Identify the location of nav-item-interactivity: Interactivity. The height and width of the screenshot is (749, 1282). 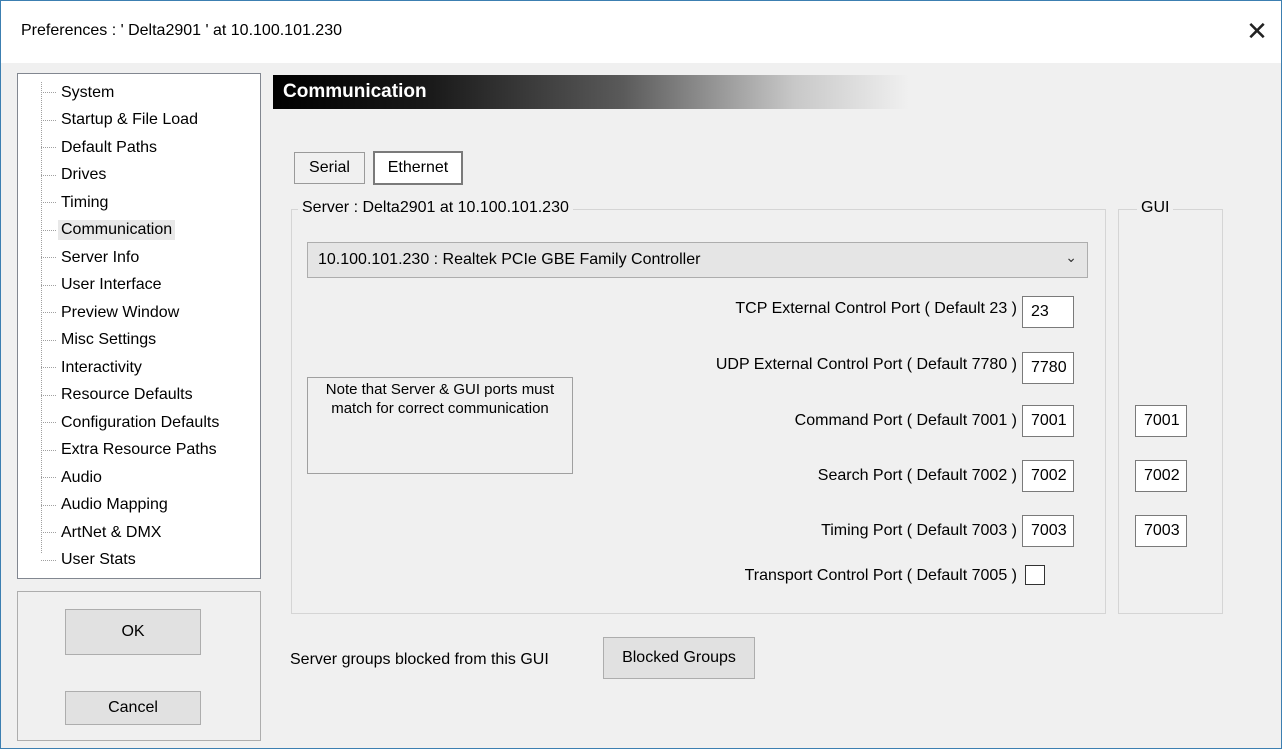
(80, 367).